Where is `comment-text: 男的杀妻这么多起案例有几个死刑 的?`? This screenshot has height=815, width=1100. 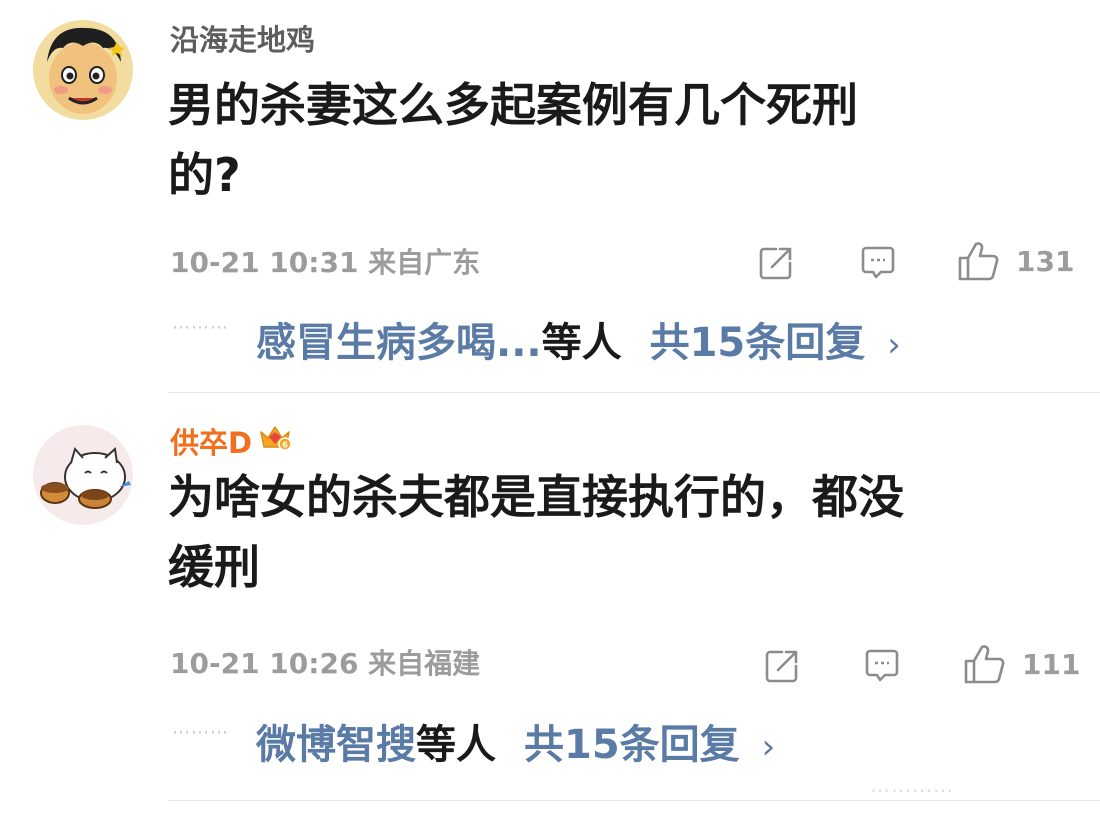 comment-text: 男的杀妻这么多起案例有几个死刑 的? is located at coordinates (608, 140).